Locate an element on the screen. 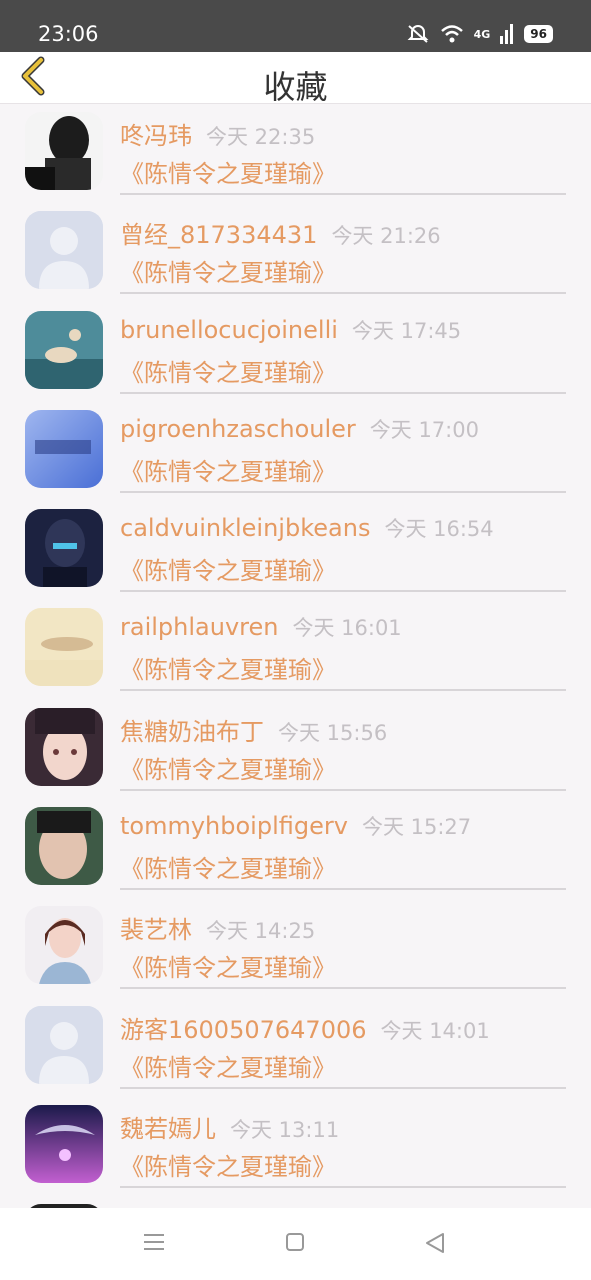  system-nav-bar is located at coordinates (295, 1244).